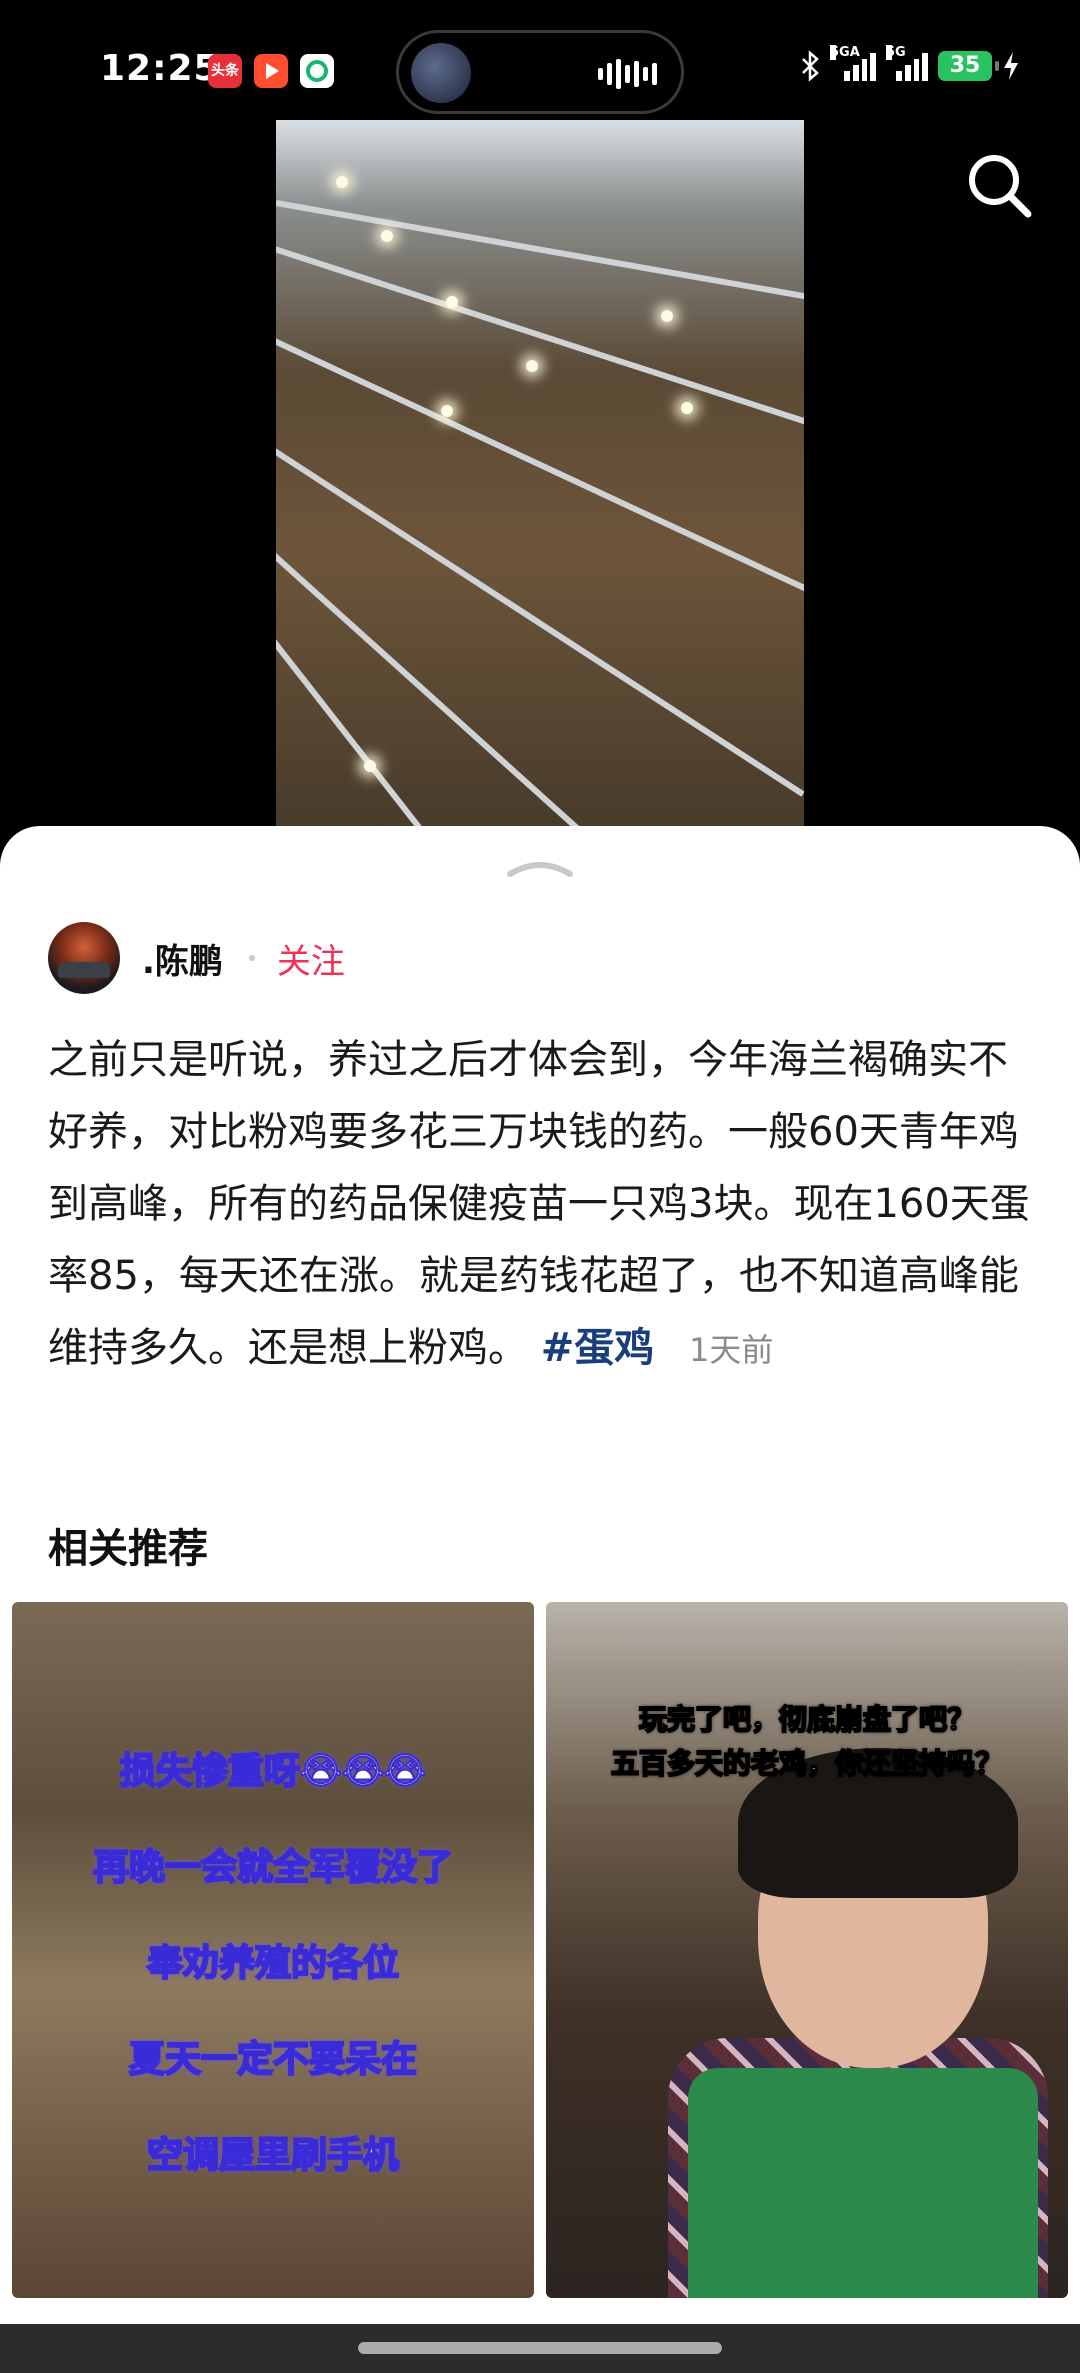 The height and width of the screenshot is (2373, 1080). Describe the element at coordinates (1011, 66) in the screenshot. I see `charging-icon` at that location.